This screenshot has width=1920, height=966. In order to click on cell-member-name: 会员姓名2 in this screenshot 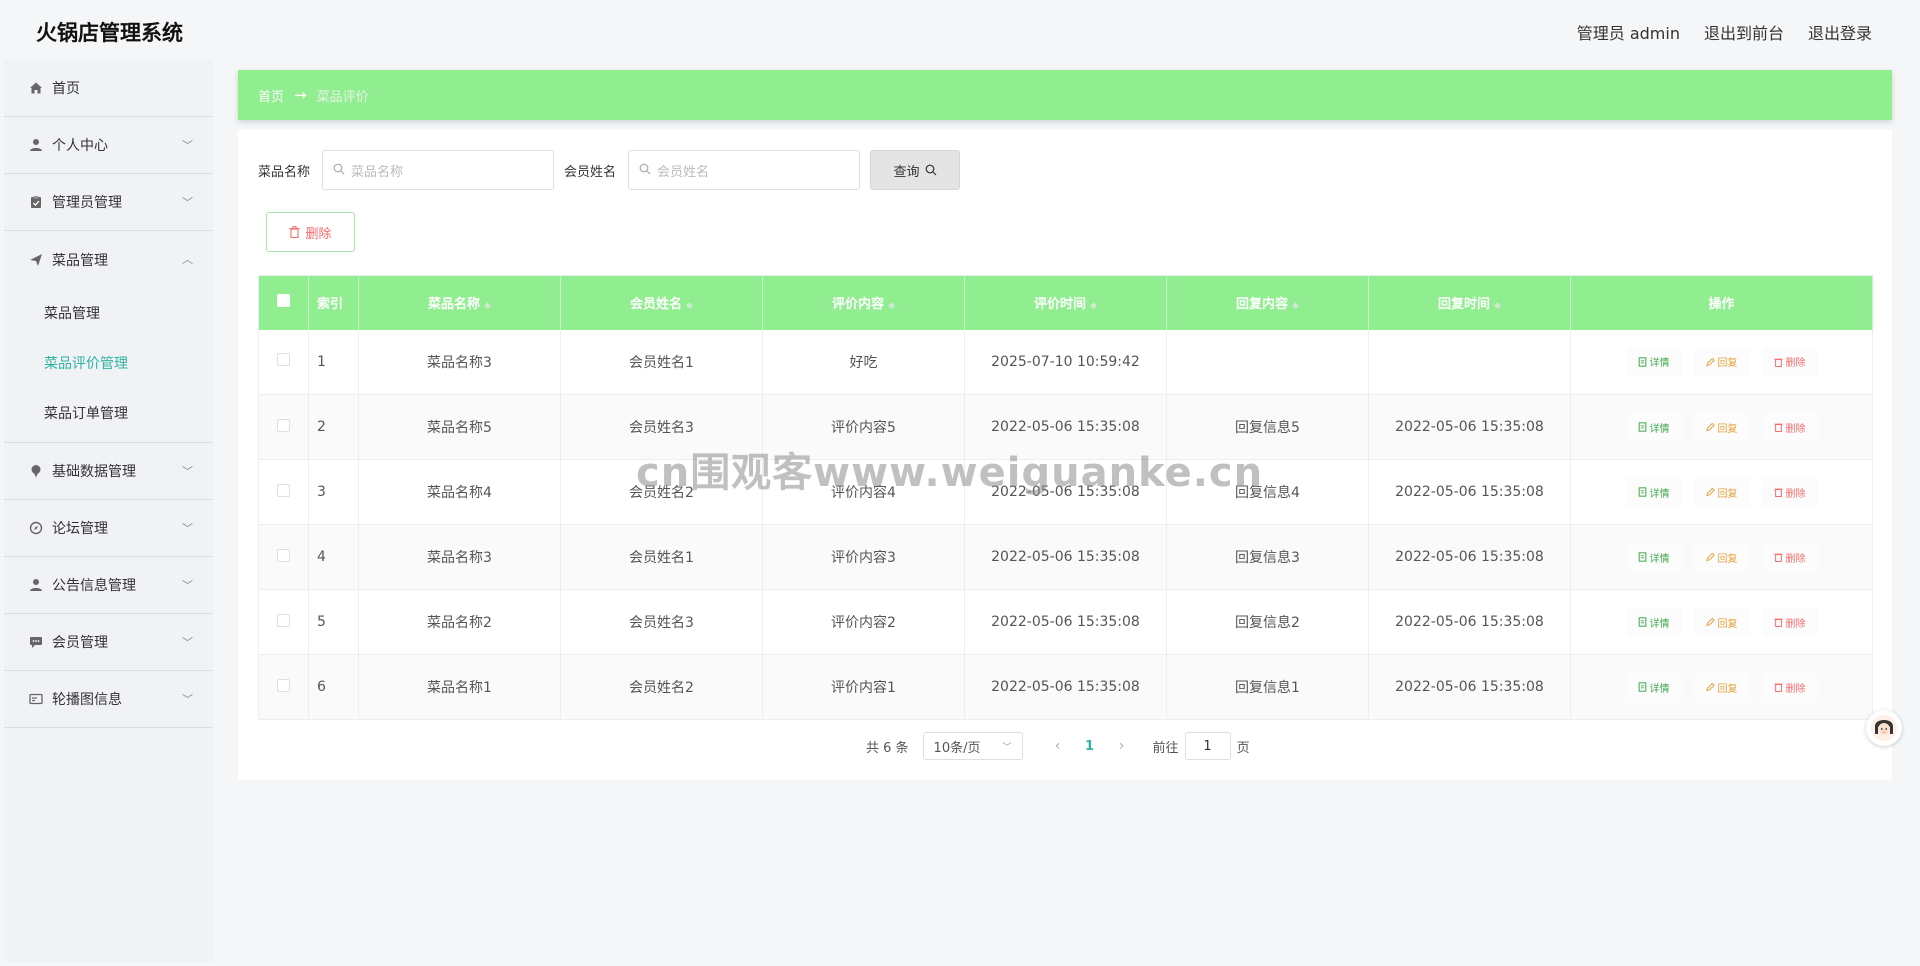, I will do `click(661, 492)`.